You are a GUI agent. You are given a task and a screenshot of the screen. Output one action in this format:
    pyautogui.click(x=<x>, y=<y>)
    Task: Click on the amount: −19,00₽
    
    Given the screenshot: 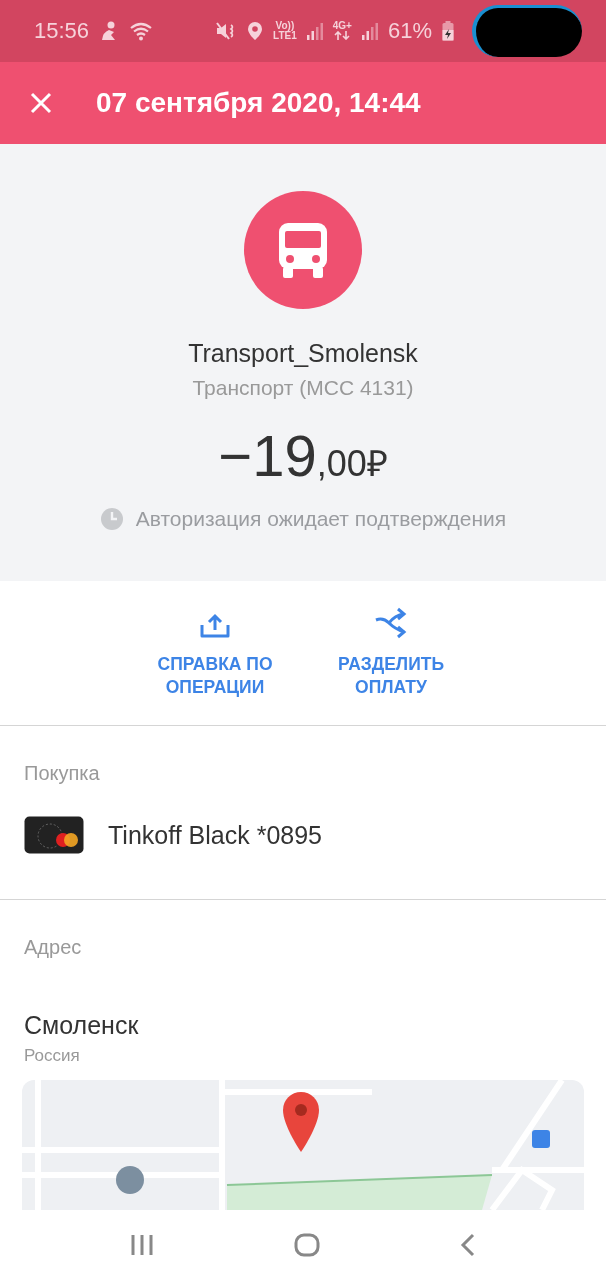 What is the action you would take?
    pyautogui.click(x=303, y=455)
    